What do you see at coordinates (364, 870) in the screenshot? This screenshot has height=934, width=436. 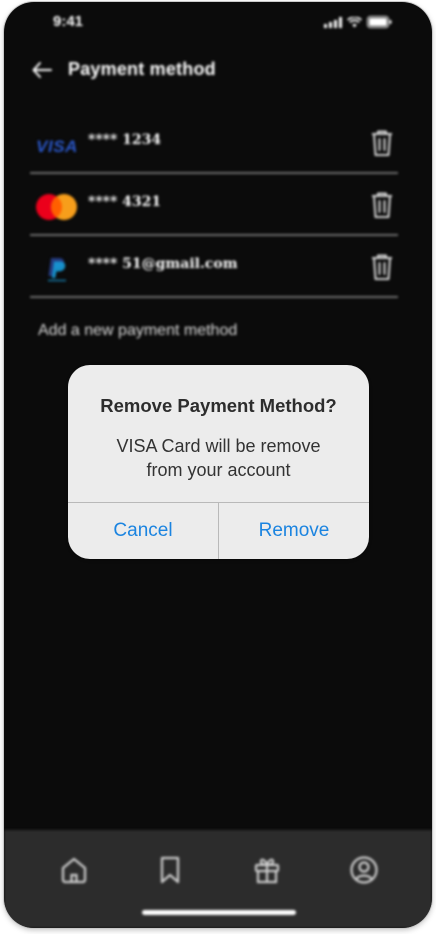 I see `profile-icon` at bounding box center [364, 870].